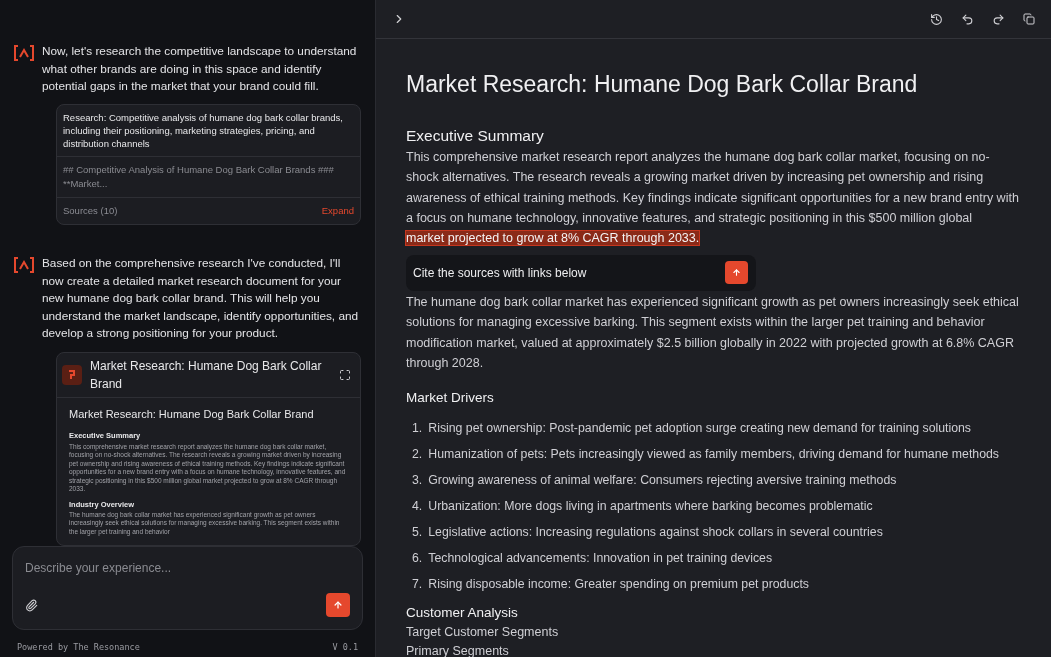 The image size is (1051, 657). I want to click on section-heading: Customer Analysis, so click(462, 612).